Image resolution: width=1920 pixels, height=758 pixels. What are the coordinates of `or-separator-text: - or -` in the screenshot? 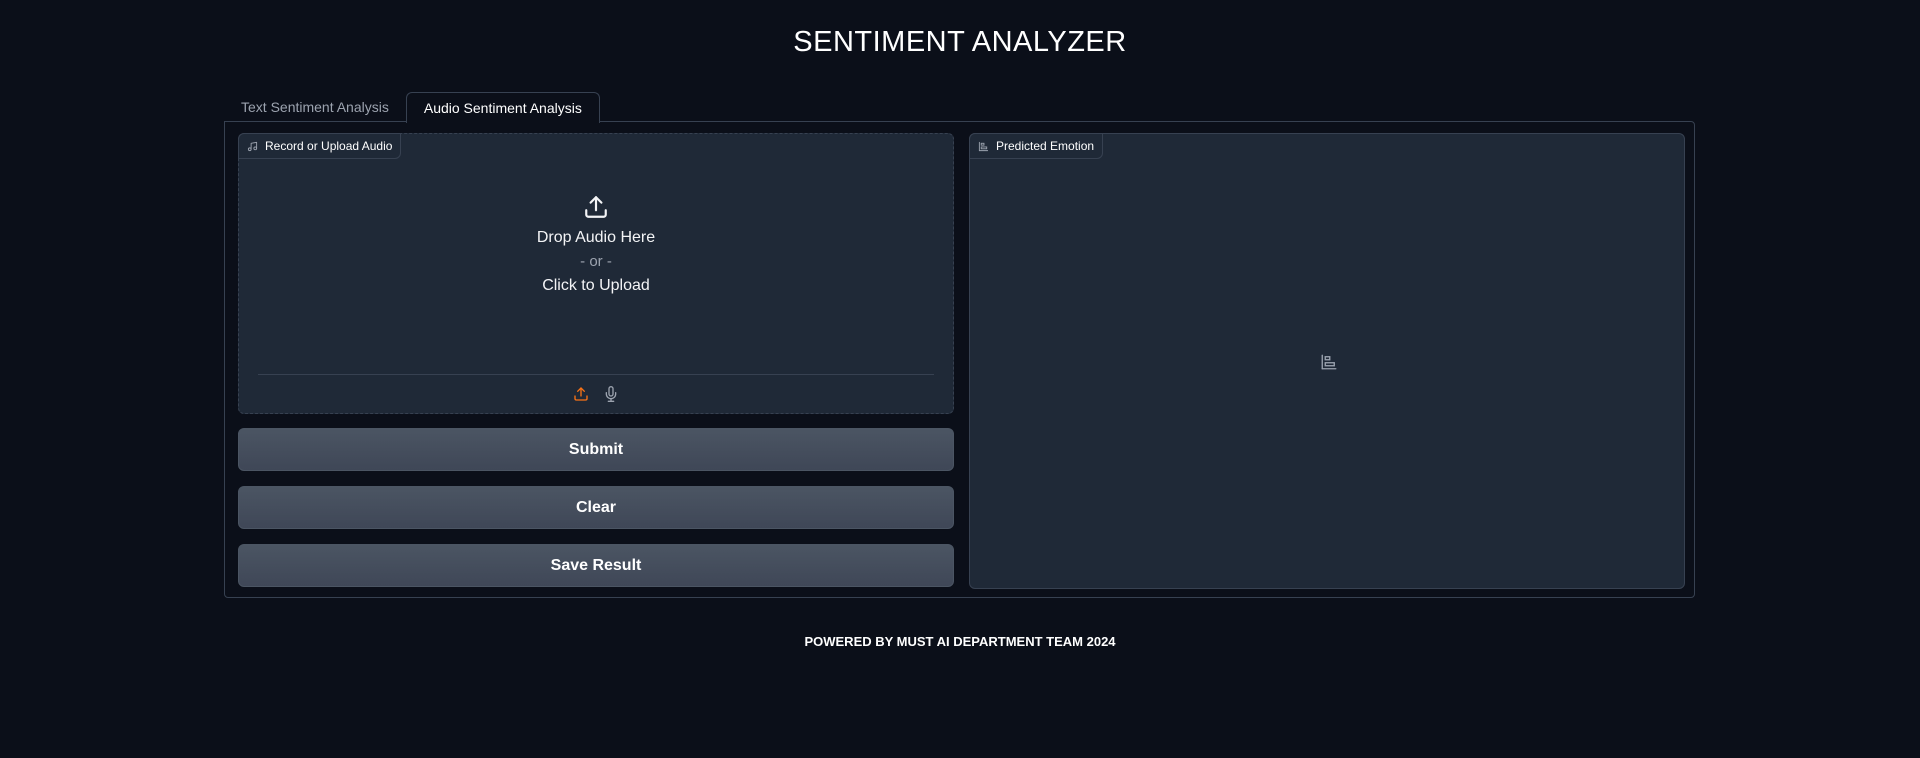 It's located at (596, 261).